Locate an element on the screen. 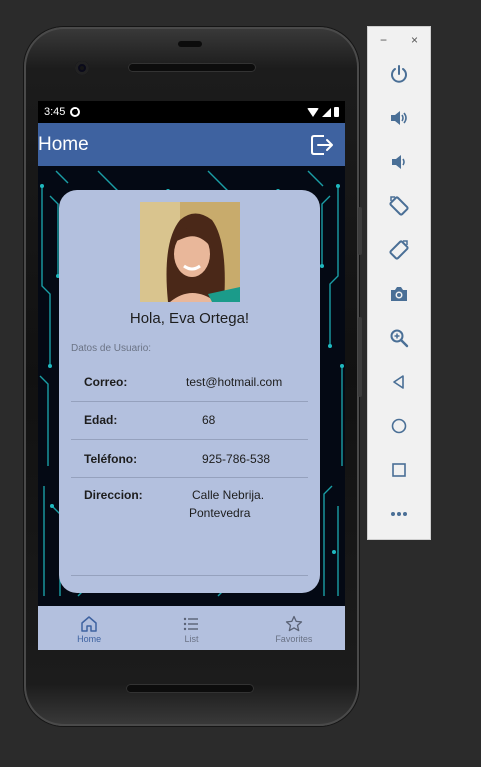 Image resolution: width=481 pixels, height=767 pixels. nav-label-favorites: Favorites is located at coordinates (294, 638).